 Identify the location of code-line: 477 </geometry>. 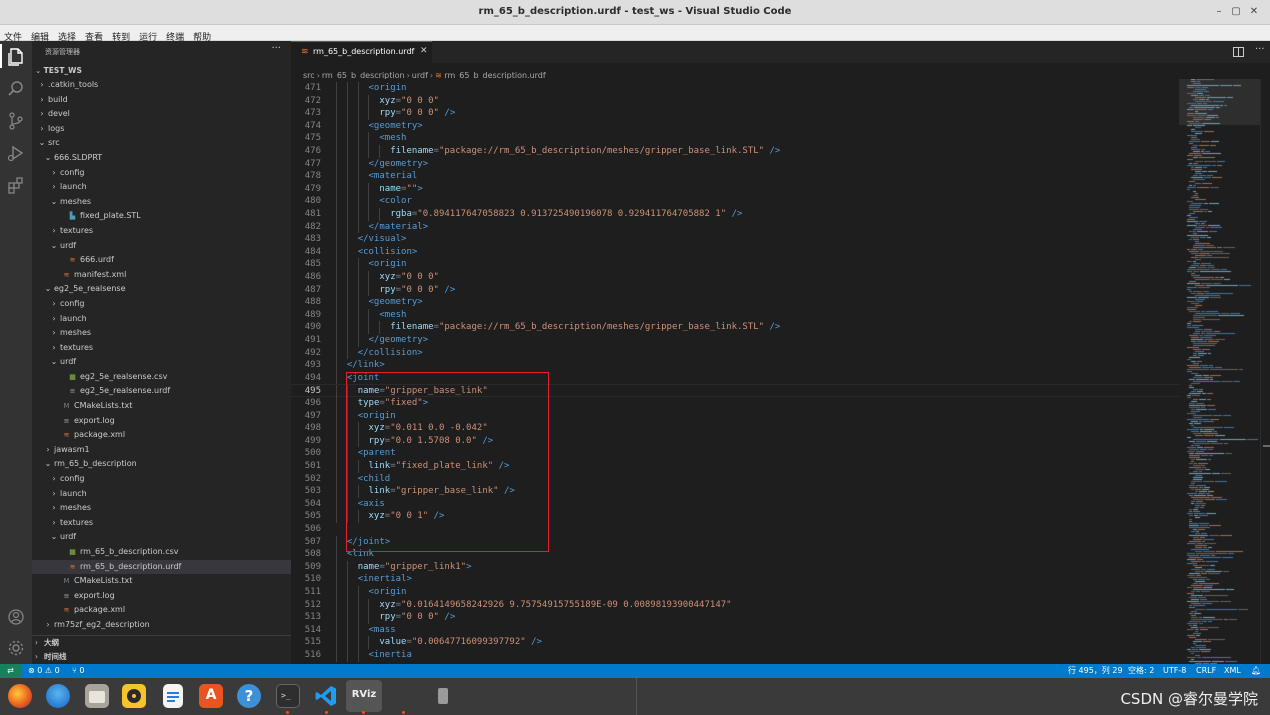
(735, 164).